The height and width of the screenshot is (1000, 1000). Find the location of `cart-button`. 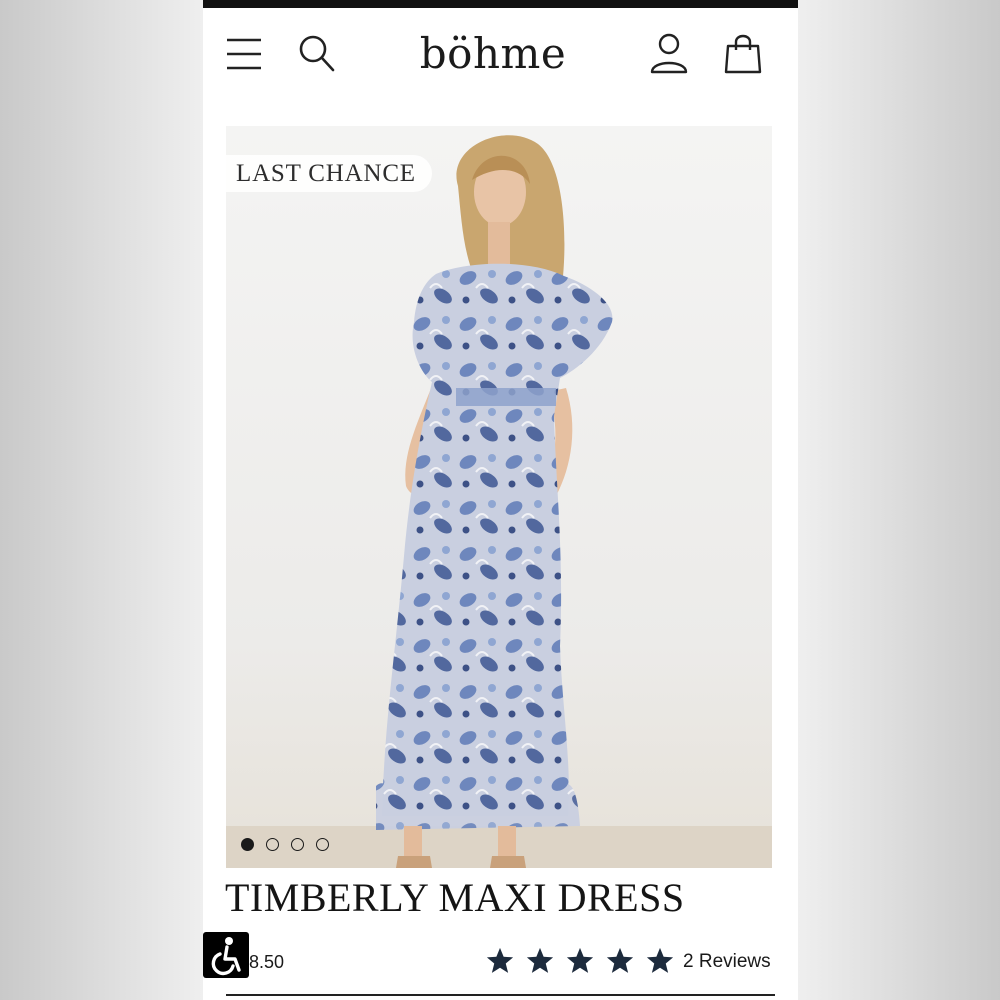

cart-button is located at coordinates (743, 54).